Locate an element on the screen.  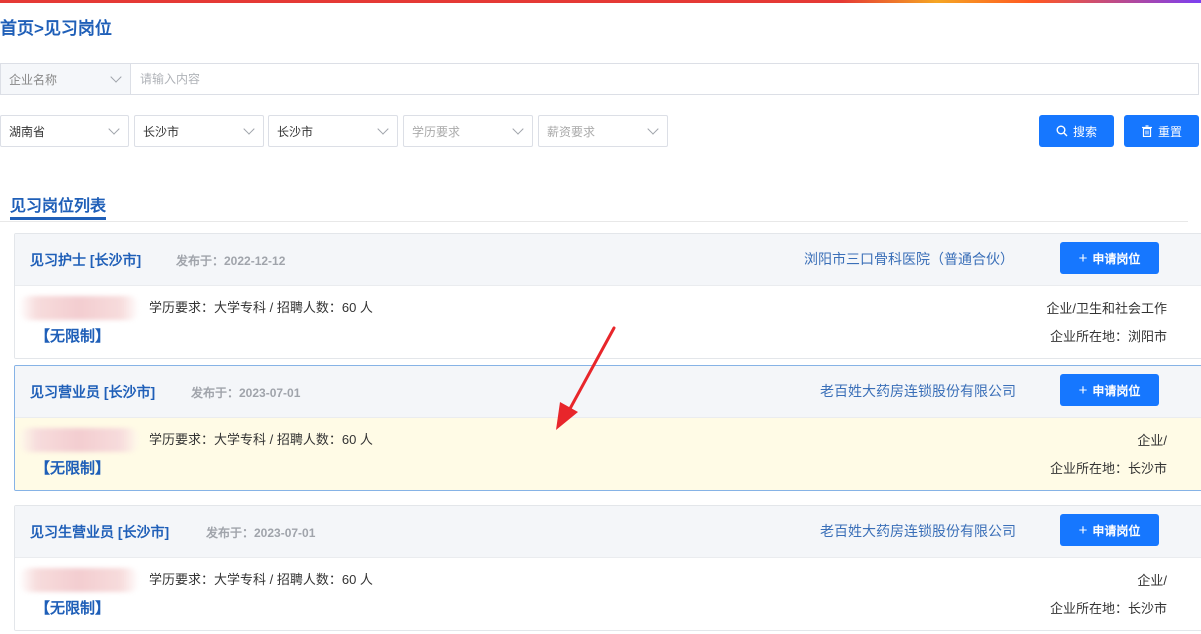
section-title: 见习岗位列表 is located at coordinates (58, 206).